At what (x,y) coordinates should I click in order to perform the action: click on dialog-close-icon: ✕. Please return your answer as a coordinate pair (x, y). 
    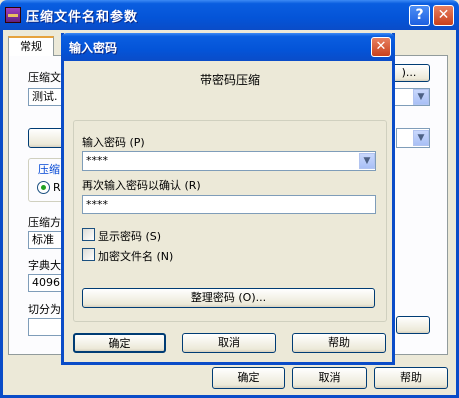
    Looking at the image, I should click on (381, 47).